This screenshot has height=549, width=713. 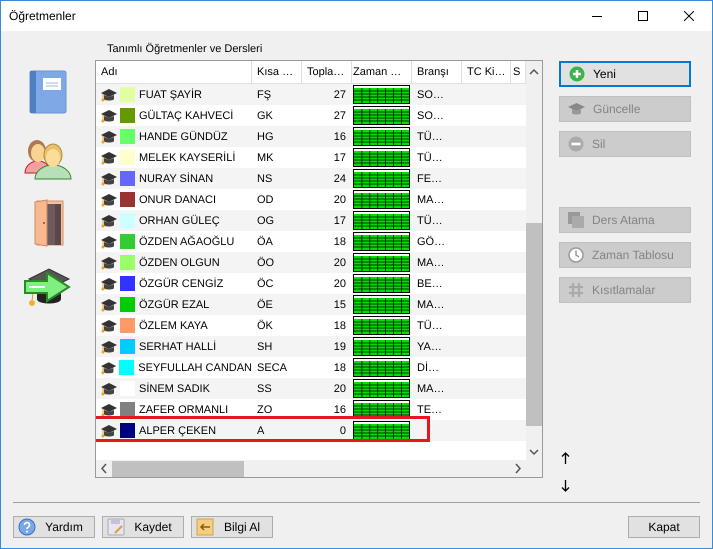 What do you see at coordinates (265, 242) in the screenshot?
I see `short-name: ÖA` at bounding box center [265, 242].